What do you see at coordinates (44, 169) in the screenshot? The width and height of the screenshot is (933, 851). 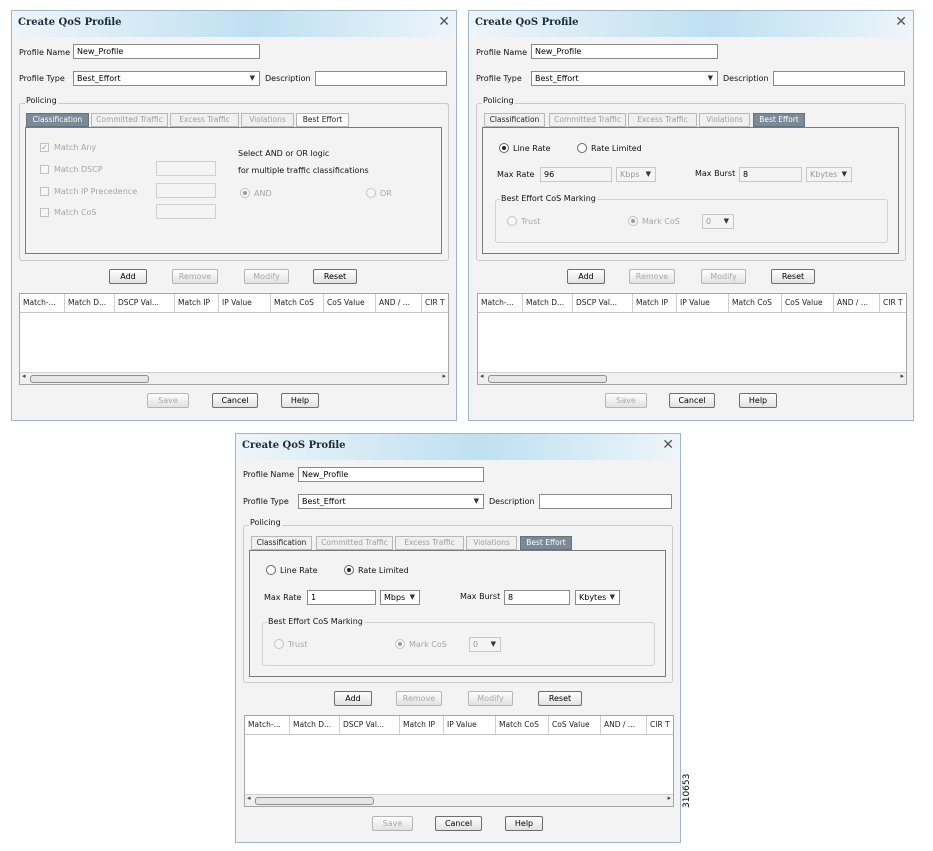 I see `match-dscp-checkbox` at bounding box center [44, 169].